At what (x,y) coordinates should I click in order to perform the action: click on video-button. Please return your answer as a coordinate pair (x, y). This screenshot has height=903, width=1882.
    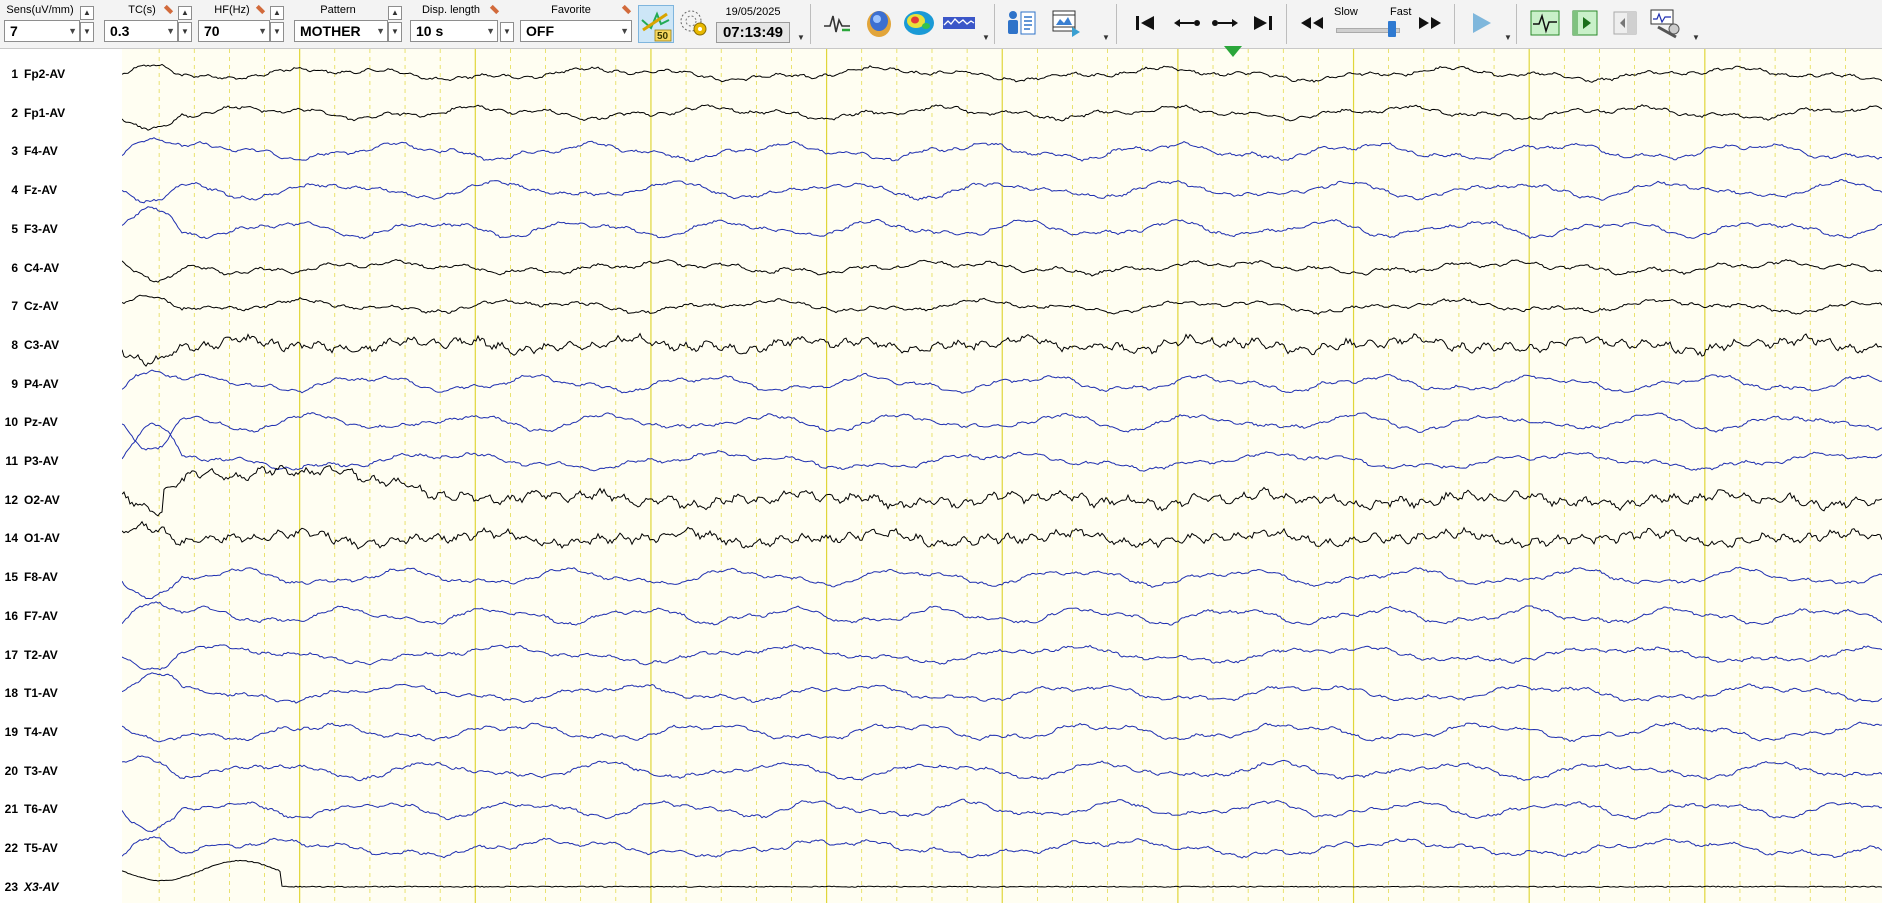
    Looking at the image, I should click on (1067, 23).